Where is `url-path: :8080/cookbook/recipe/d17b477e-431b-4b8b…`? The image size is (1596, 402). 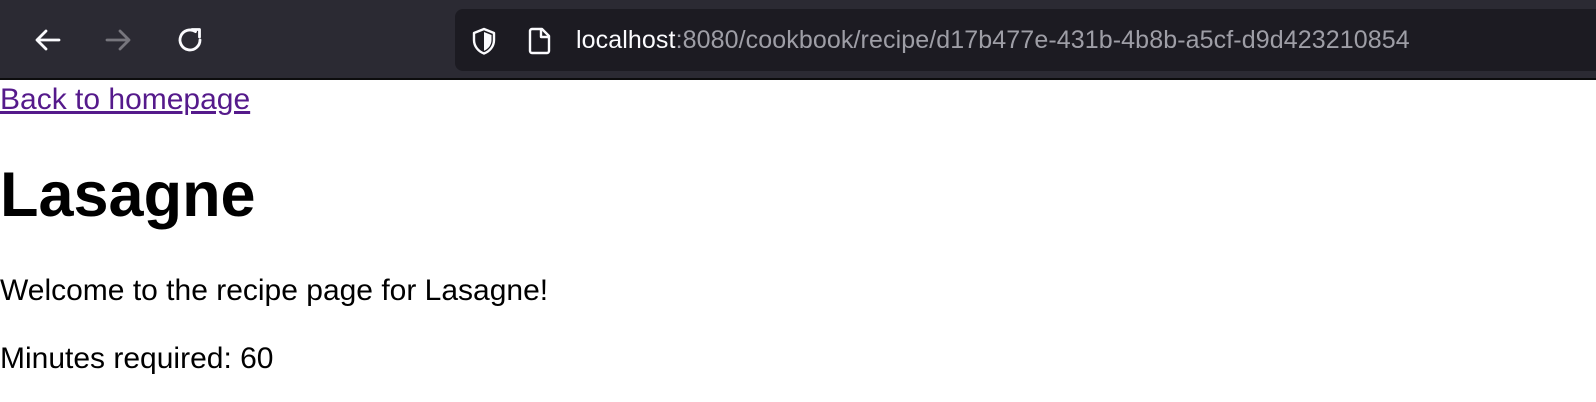
url-path: :8080/cookbook/recipe/d17b477e-431b-4b8b… is located at coordinates (1042, 40).